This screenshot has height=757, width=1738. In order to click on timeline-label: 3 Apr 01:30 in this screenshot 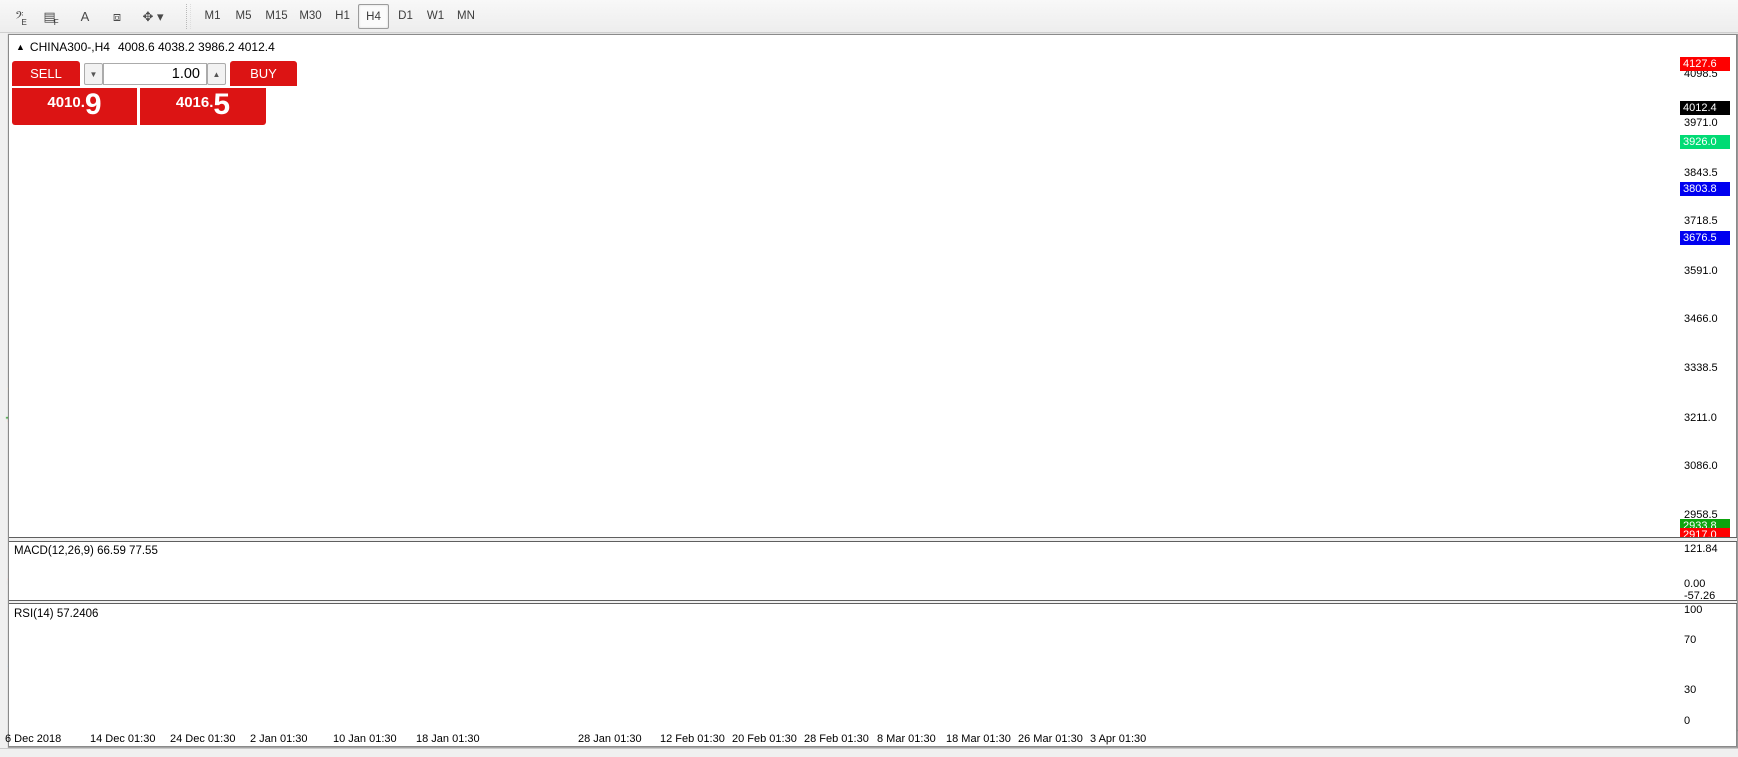, I will do `click(1118, 739)`.